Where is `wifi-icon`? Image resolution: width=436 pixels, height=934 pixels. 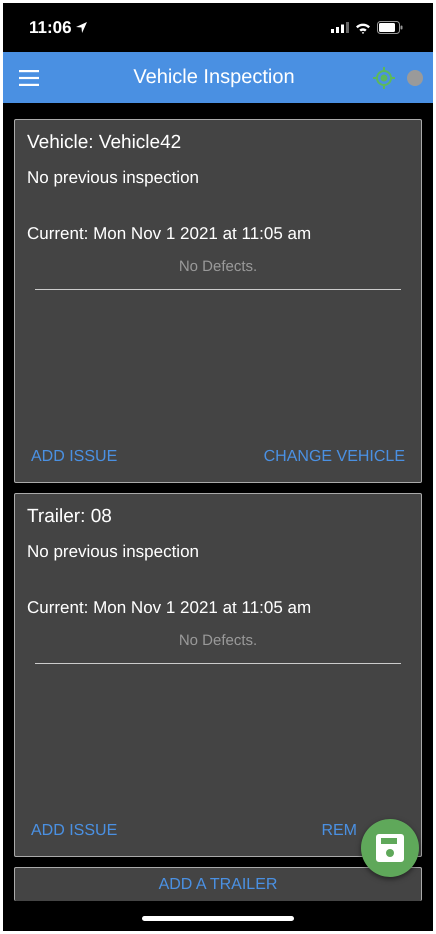
wifi-icon is located at coordinates (363, 28).